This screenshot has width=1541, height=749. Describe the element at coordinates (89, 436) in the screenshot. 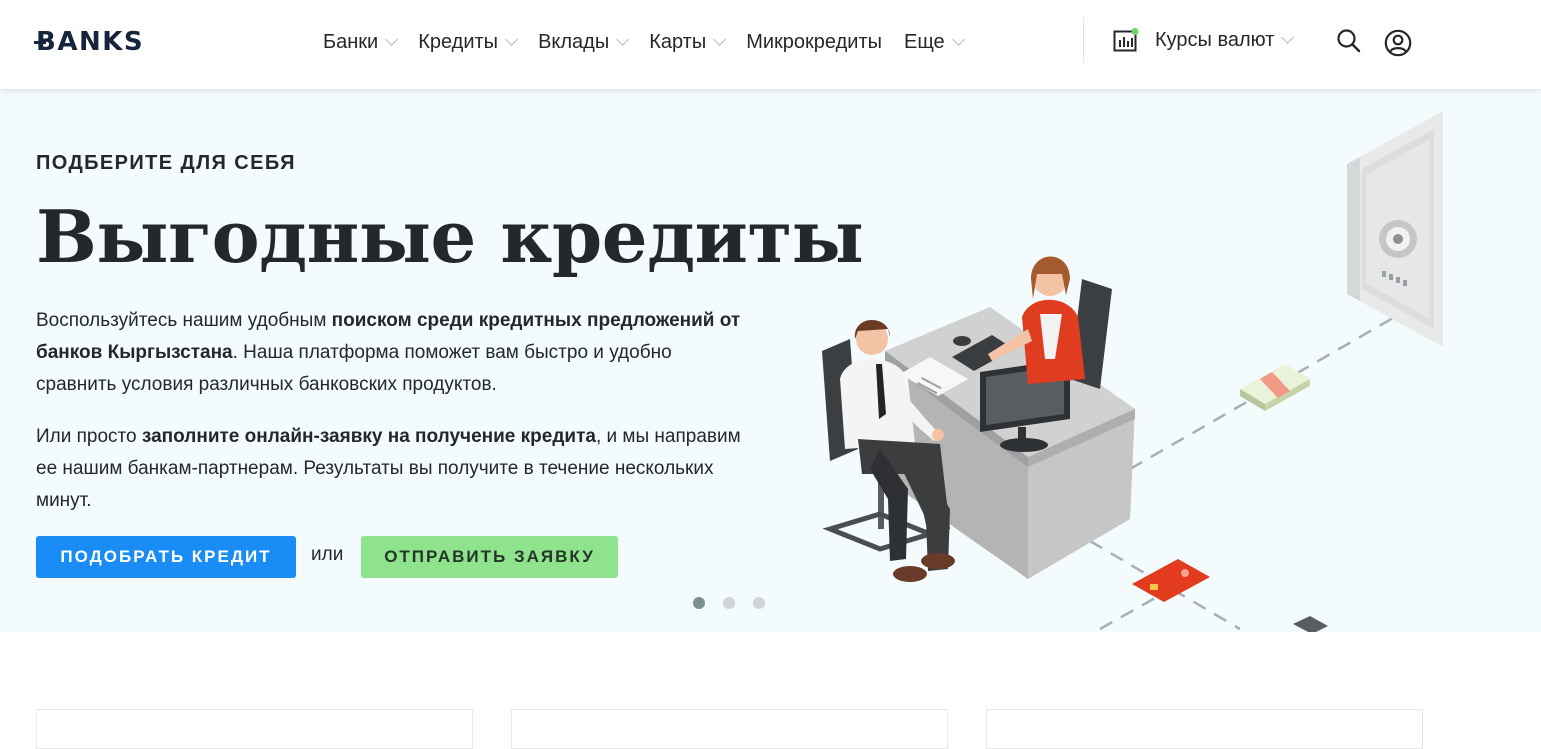

I see `text-fragment: Или просто` at that location.